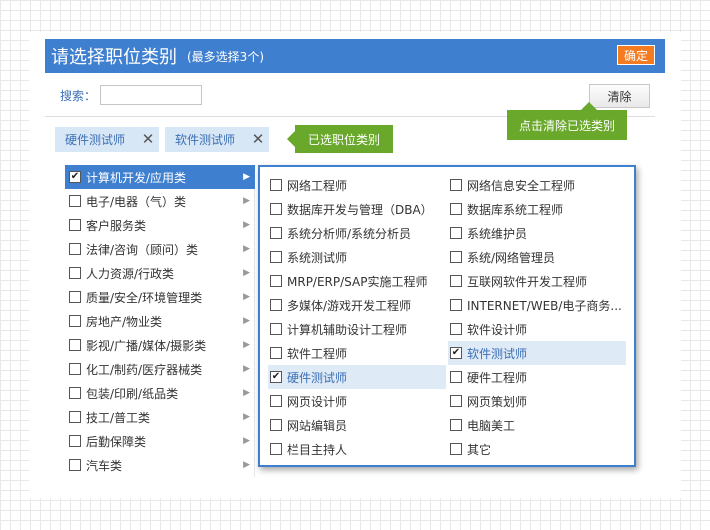  What do you see at coordinates (537, 185) in the screenshot?
I see `job-item: 网络信息安全工程师` at bounding box center [537, 185].